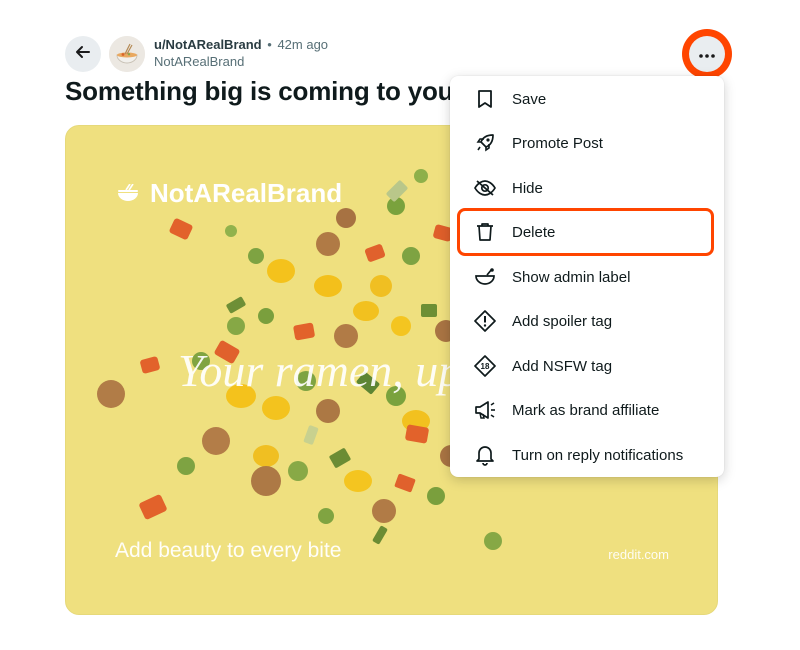  I want to click on menu-item-label: Promote Post, so click(557, 143).